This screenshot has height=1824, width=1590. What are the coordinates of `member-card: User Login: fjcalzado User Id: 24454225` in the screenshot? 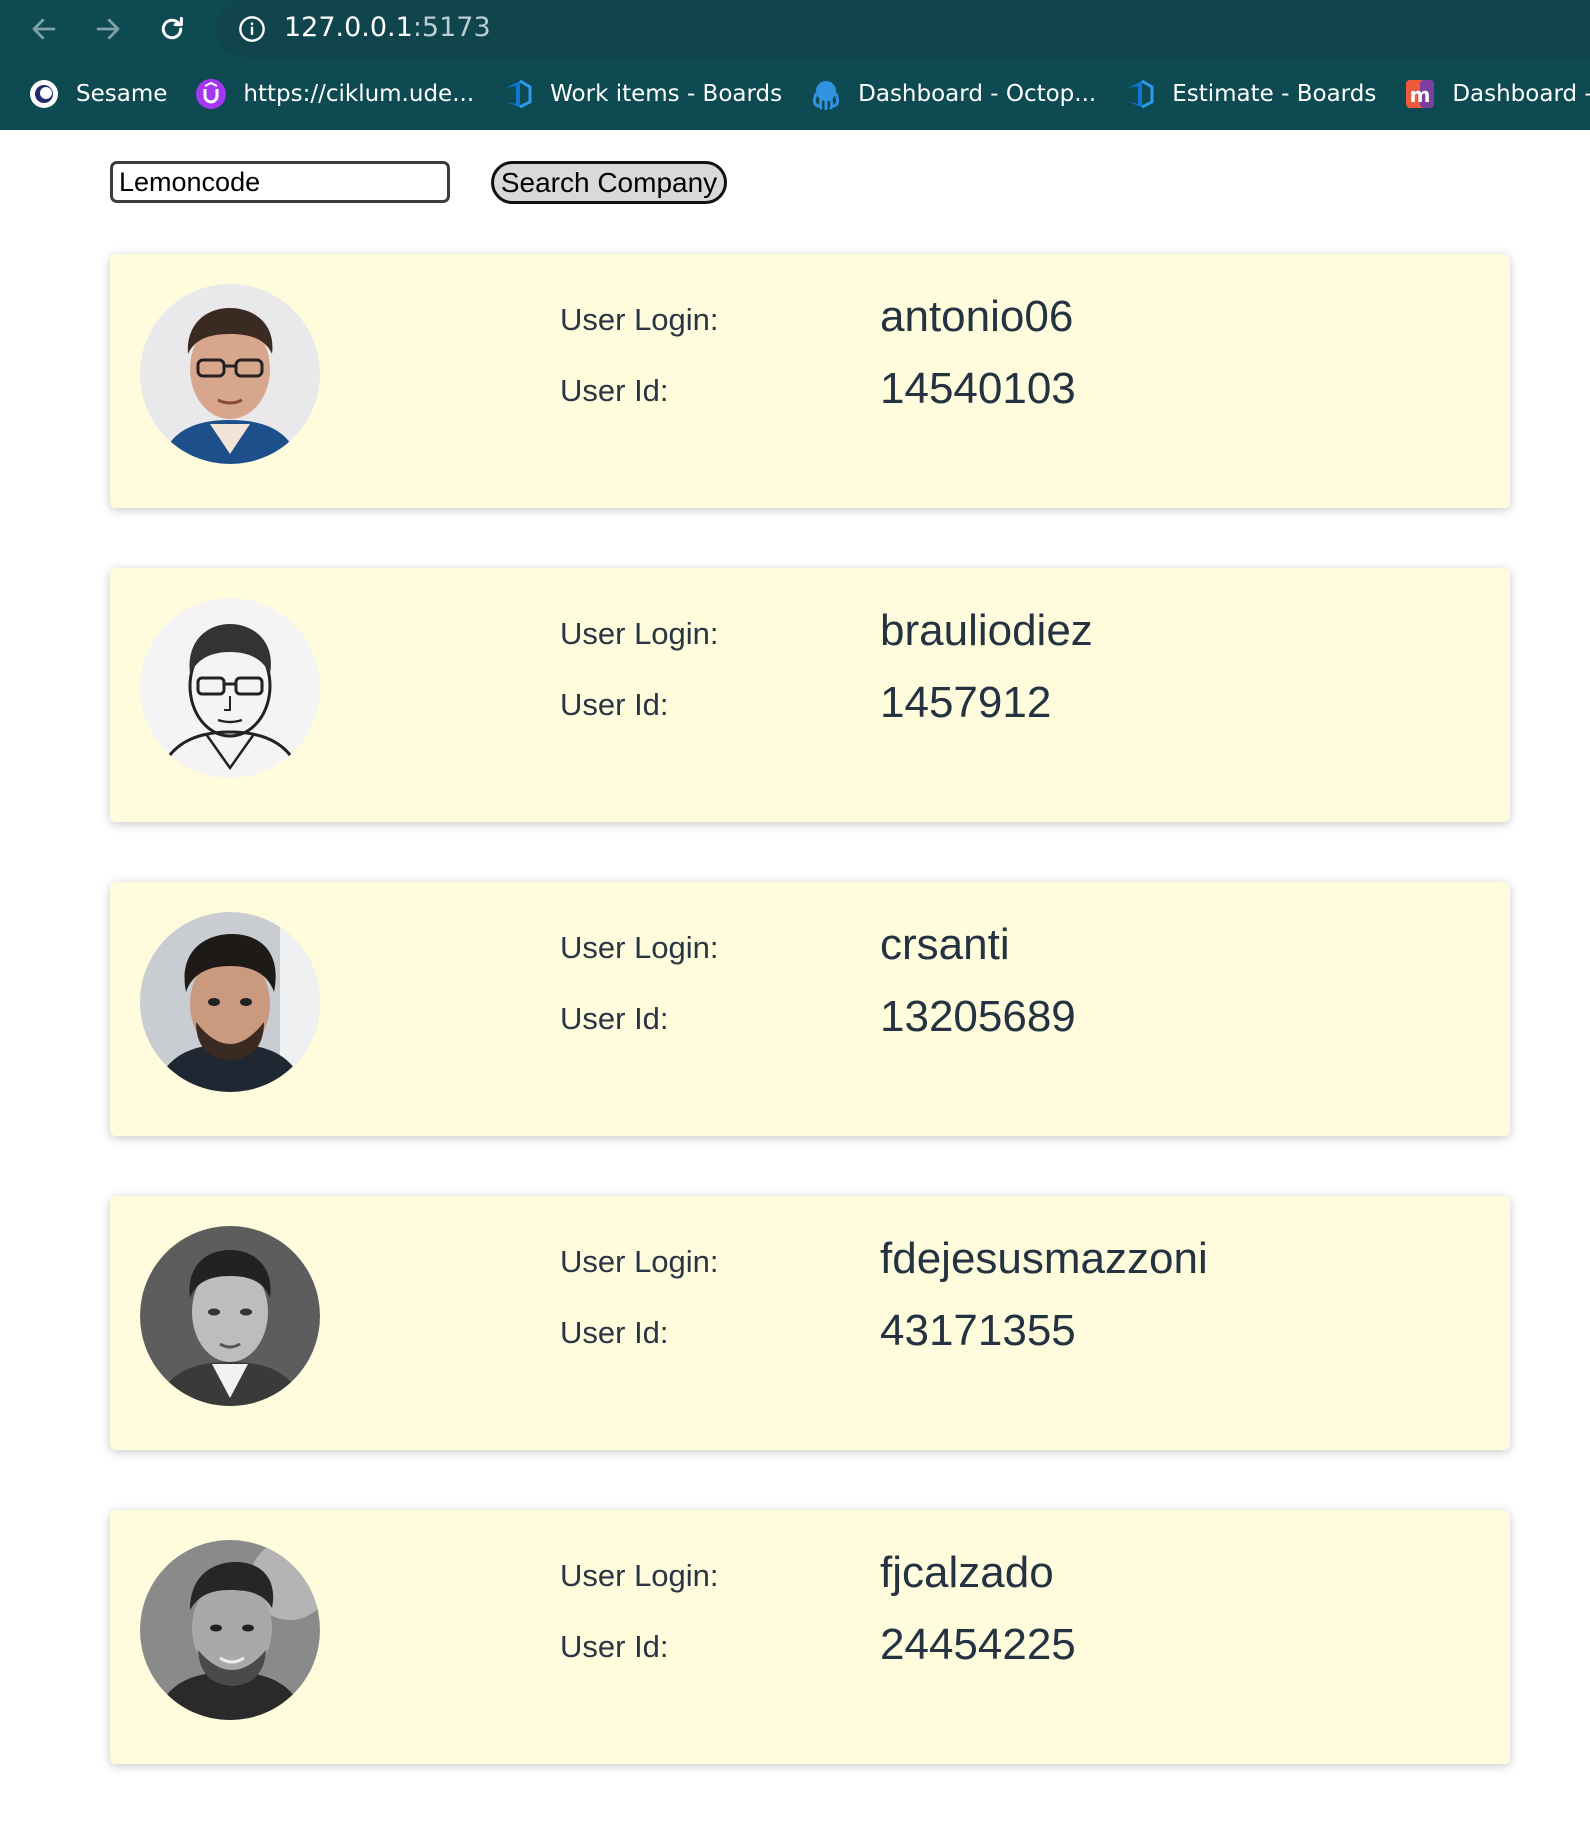 It's located at (810, 1637).